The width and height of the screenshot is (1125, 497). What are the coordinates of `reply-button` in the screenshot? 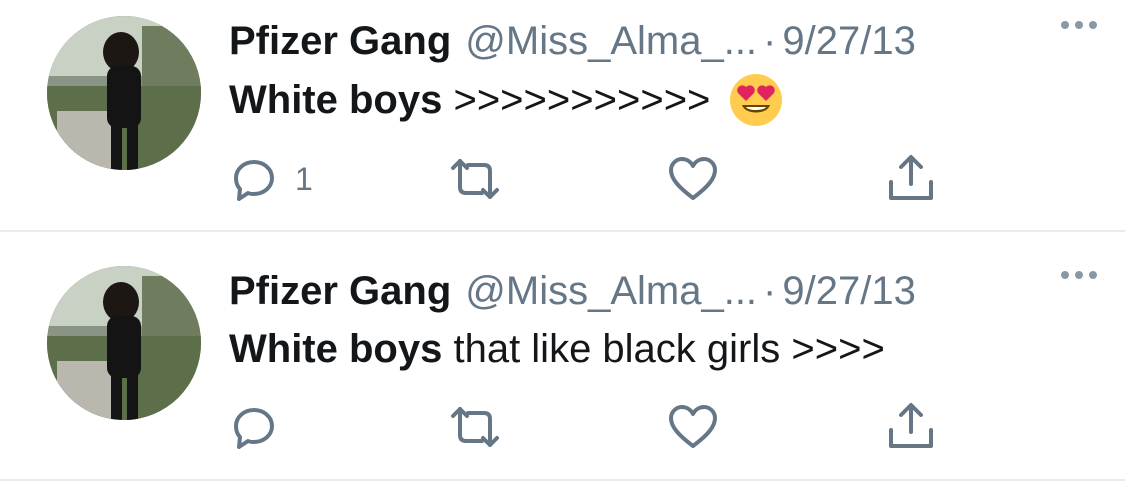 It's located at (262, 427).